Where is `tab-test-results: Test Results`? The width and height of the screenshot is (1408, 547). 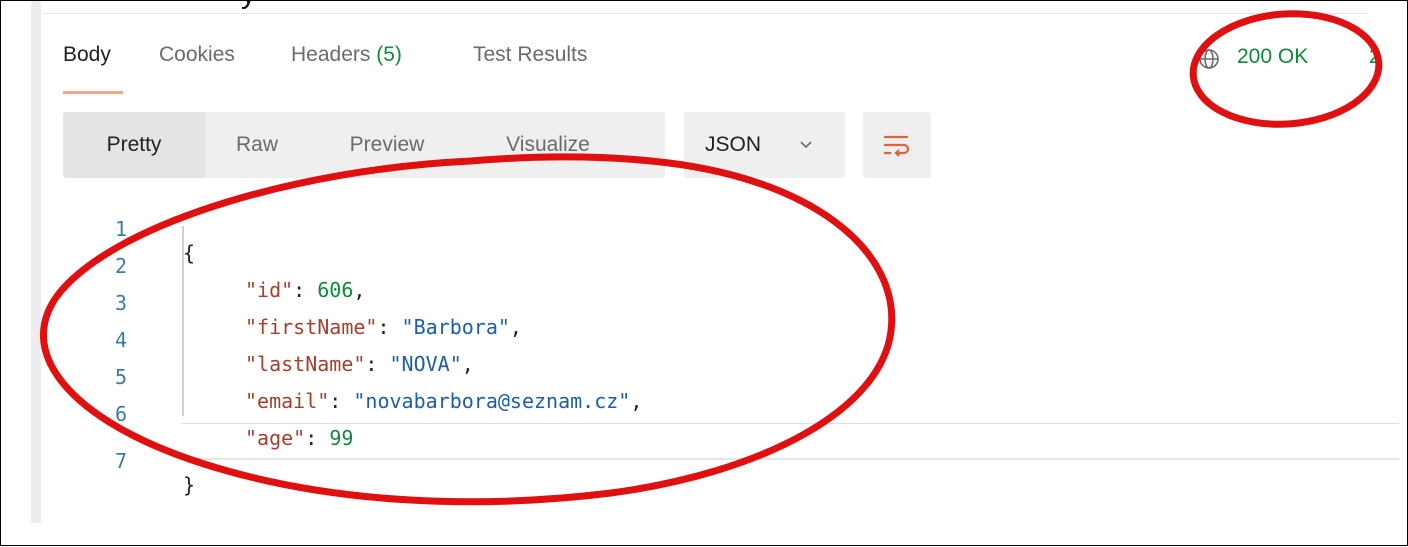 tab-test-results: Test Results is located at coordinates (530, 55).